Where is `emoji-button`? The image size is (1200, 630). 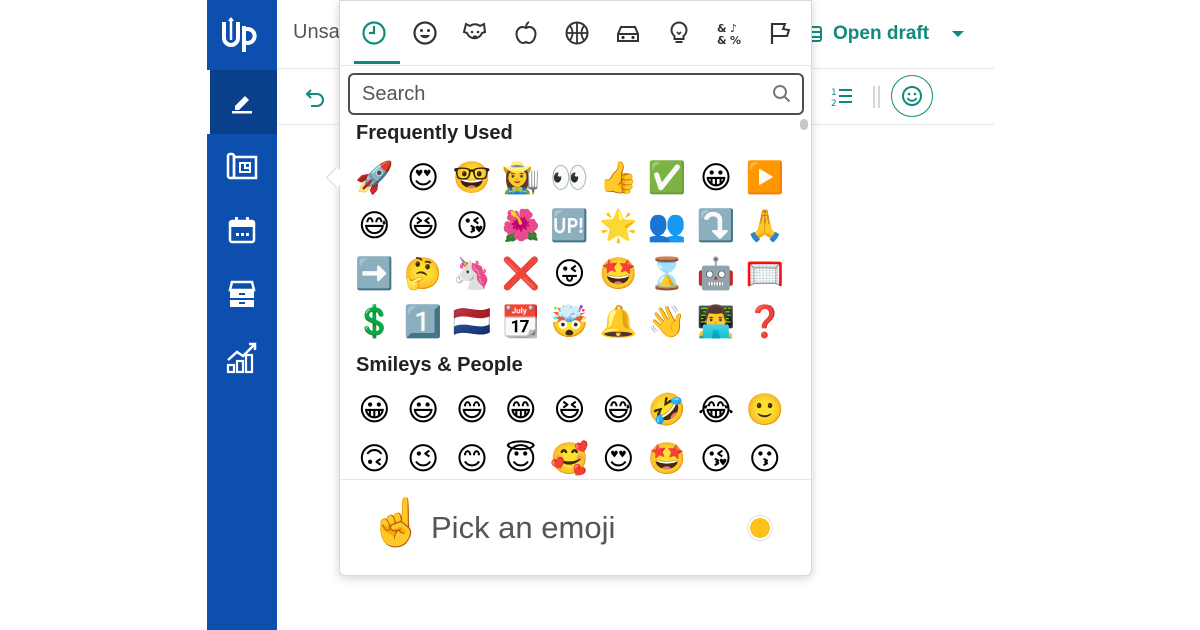 emoji-button is located at coordinates (912, 96).